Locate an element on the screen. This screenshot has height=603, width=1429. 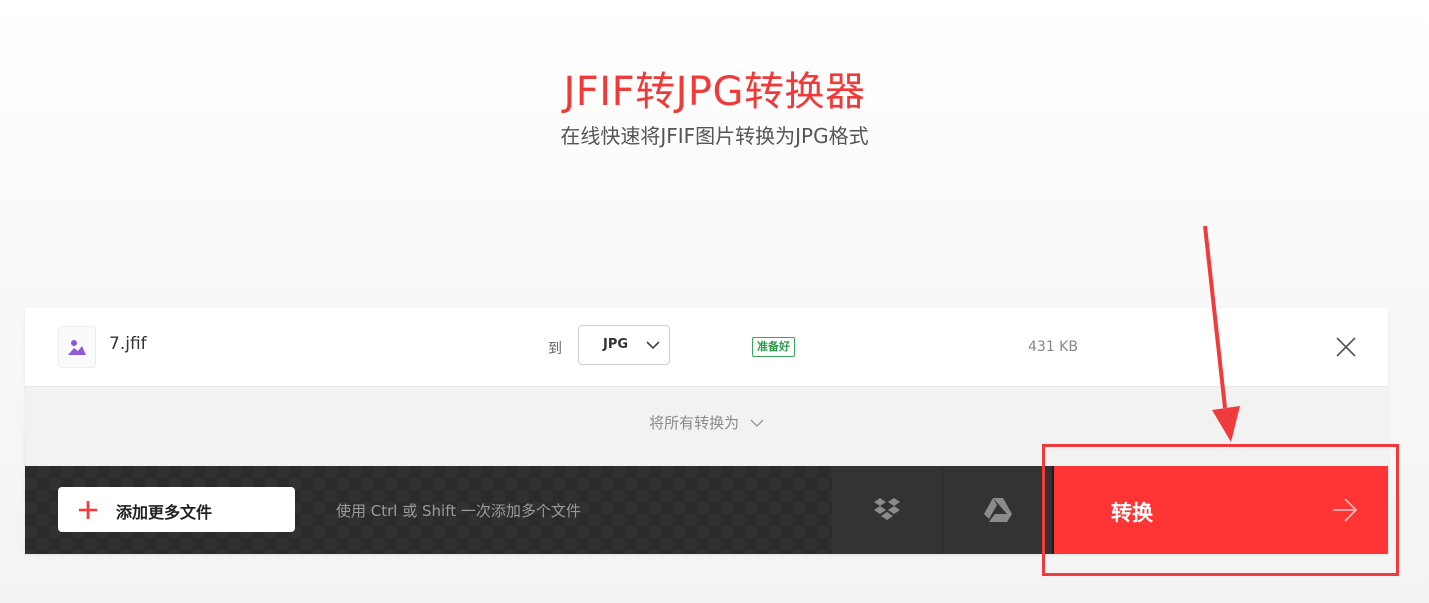
convert-all-dropdown: 将所有转换为 is located at coordinates (706, 422).